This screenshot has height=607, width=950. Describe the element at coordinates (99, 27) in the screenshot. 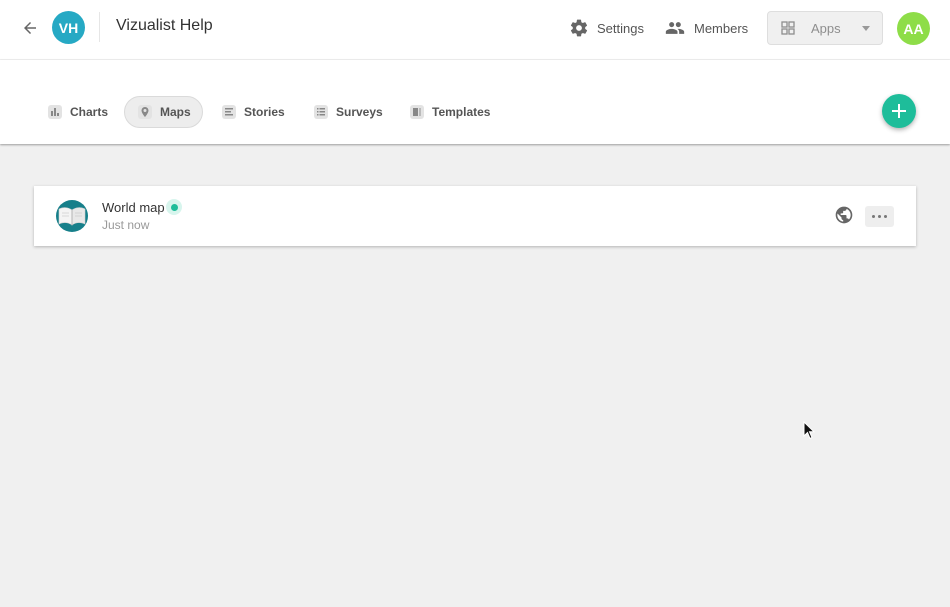

I see `header-divider` at that location.